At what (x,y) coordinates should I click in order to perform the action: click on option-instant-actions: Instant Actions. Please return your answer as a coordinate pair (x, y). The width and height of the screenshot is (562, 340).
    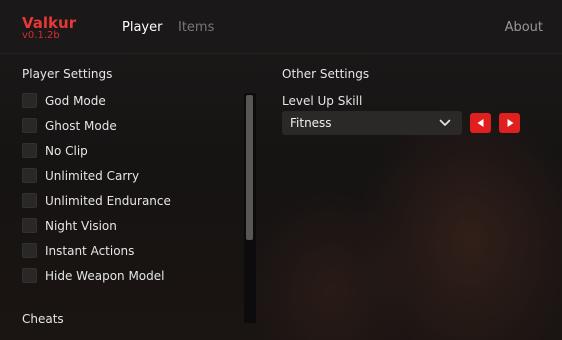
    Looking at the image, I should click on (78, 250).